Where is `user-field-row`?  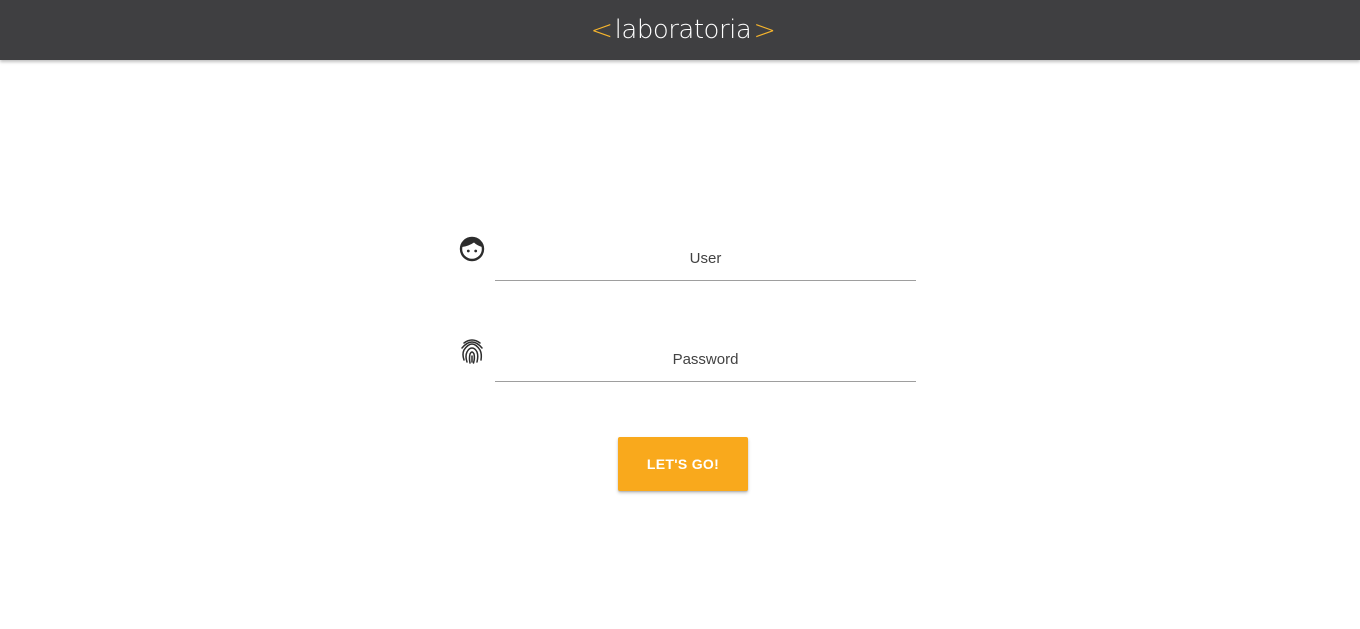 user-field-row is located at coordinates (686, 256).